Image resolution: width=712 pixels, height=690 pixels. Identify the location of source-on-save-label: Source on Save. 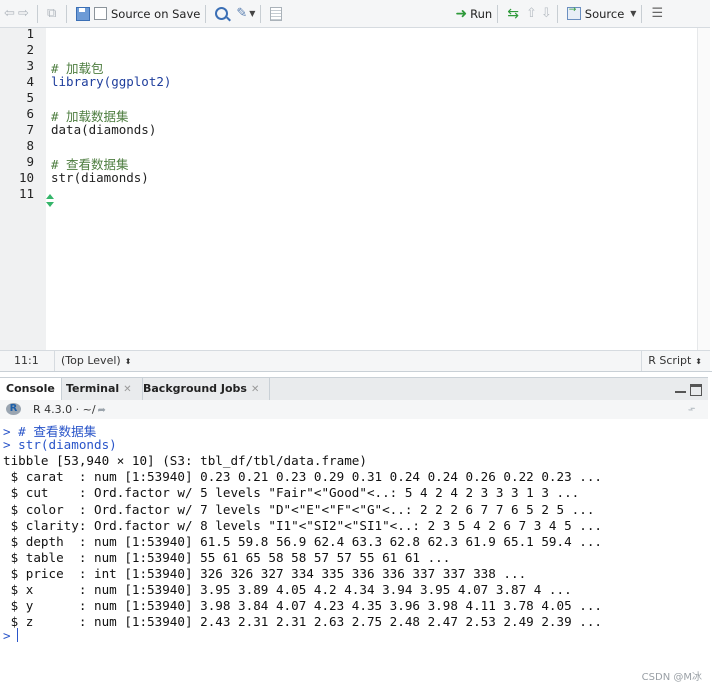
(156, 13).